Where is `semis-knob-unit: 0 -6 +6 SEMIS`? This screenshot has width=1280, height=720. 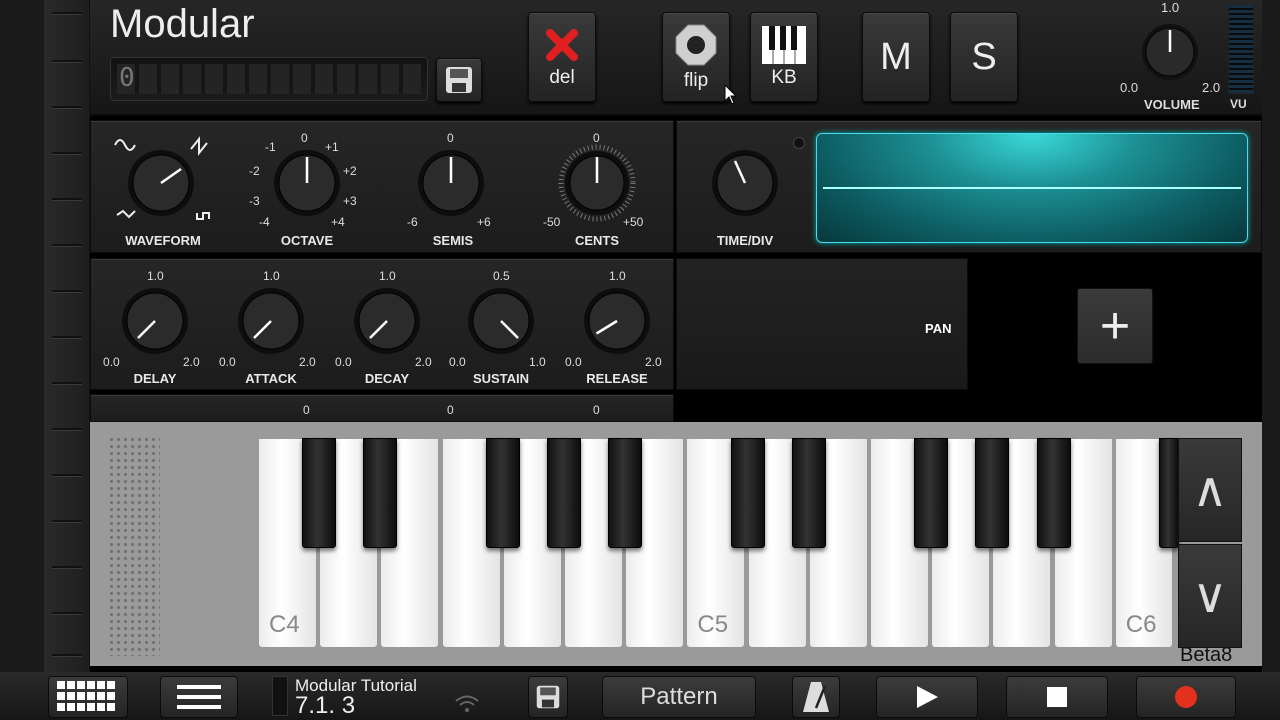
semis-knob-unit: 0 -6 +6 SEMIS is located at coordinates (453, 191).